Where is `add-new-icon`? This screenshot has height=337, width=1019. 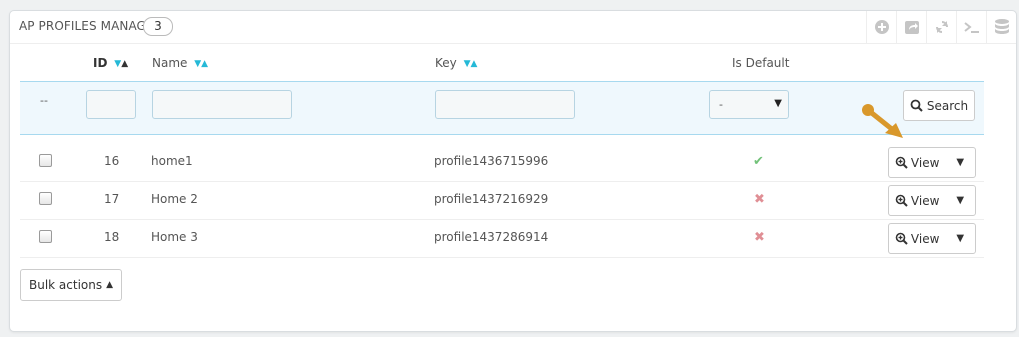
add-new-icon is located at coordinates (881, 27).